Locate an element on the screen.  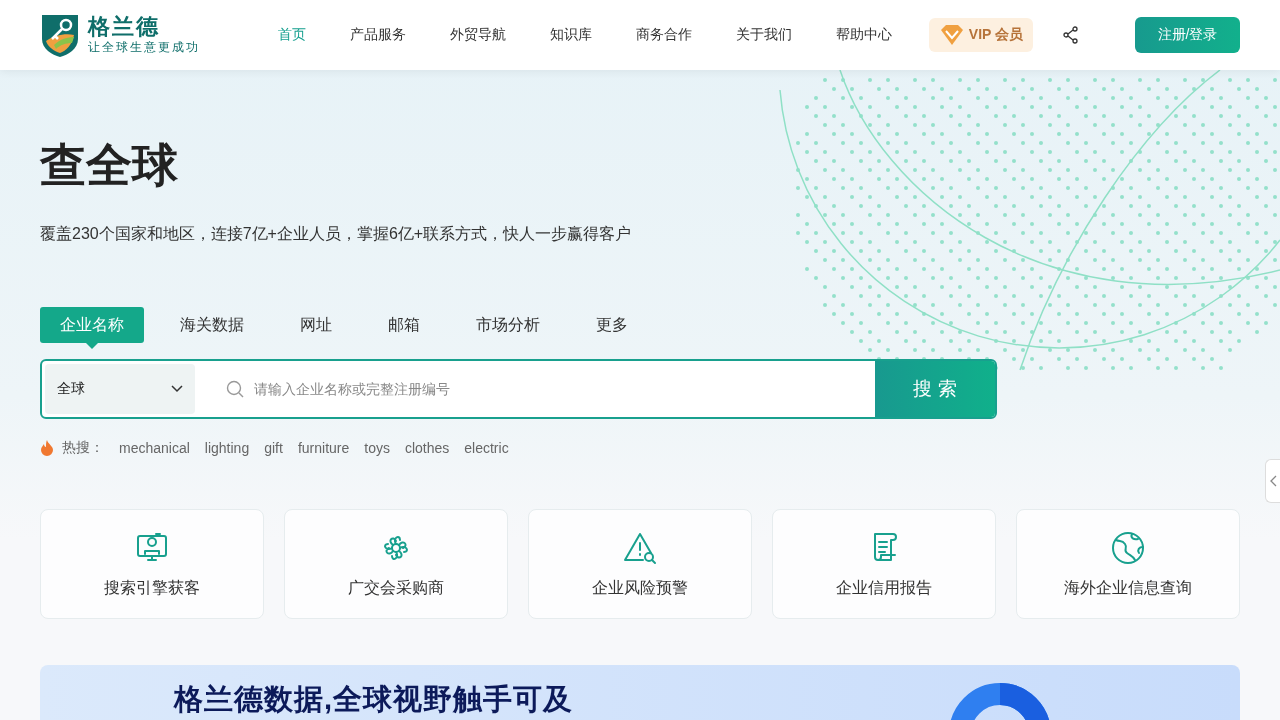
hot-keyword-link: electric is located at coordinates (486, 448).